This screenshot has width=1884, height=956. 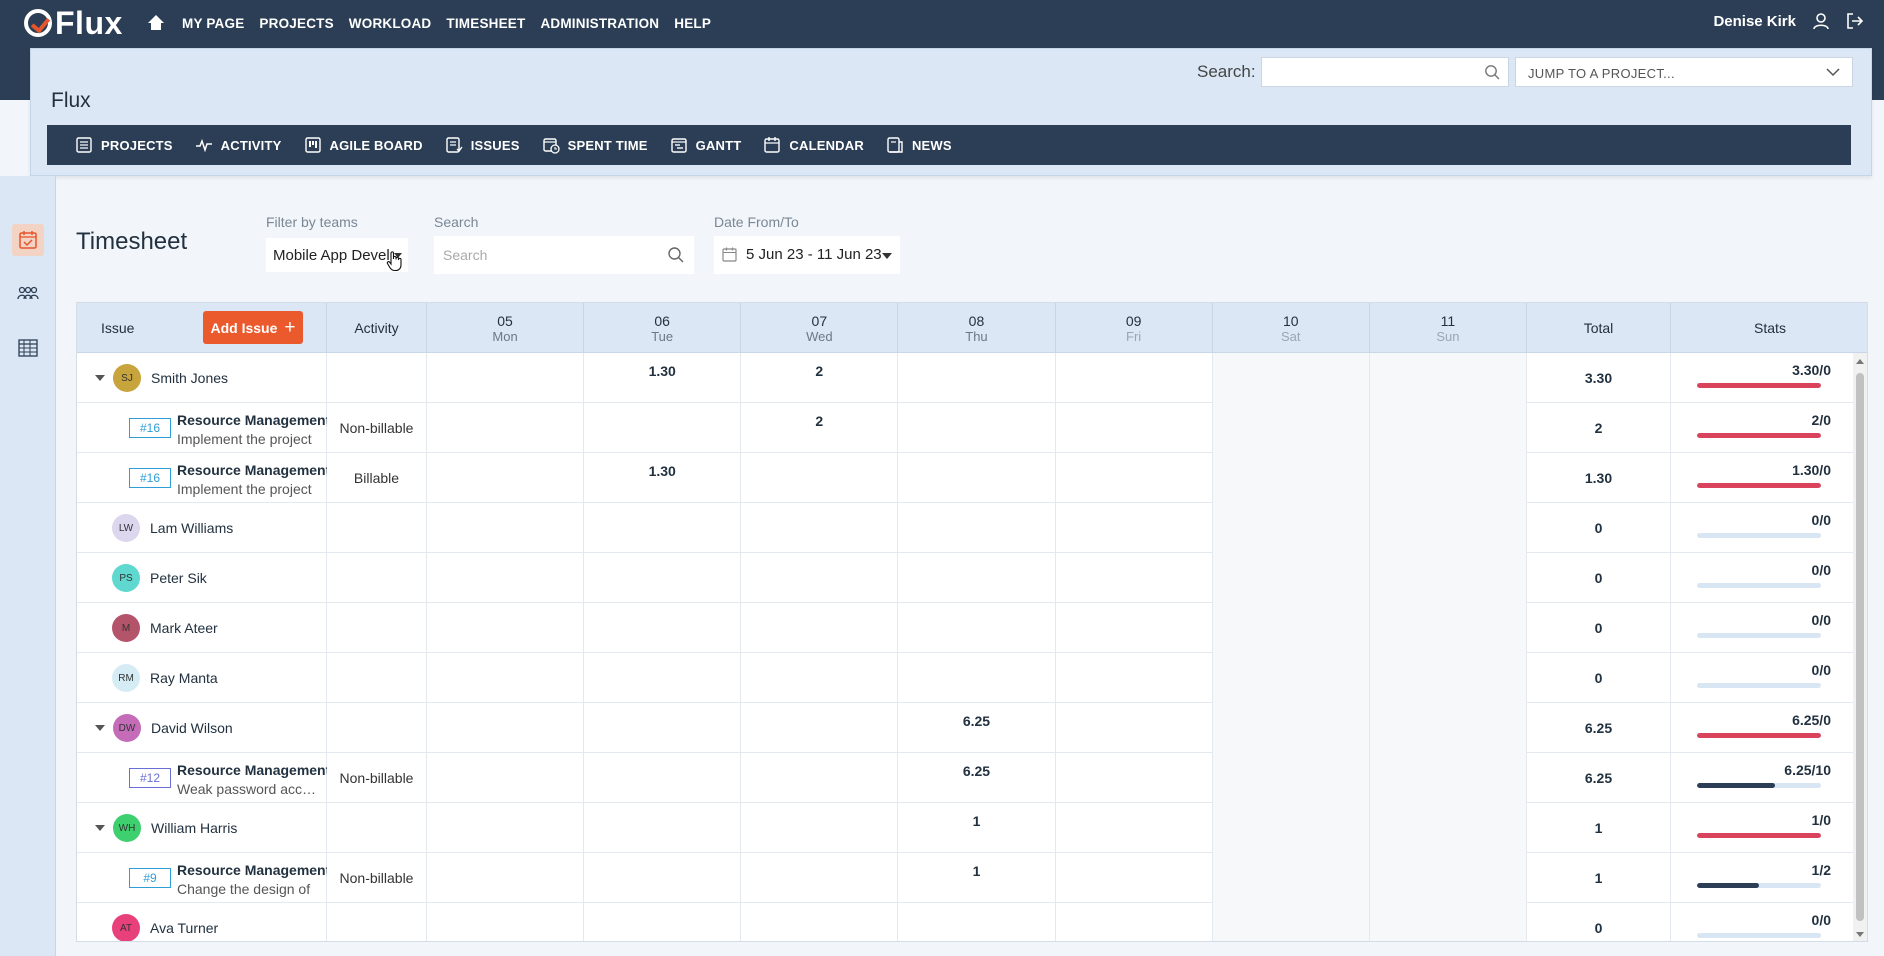 I want to click on module-agile-board: AGILE BOARD, so click(x=363, y=145).